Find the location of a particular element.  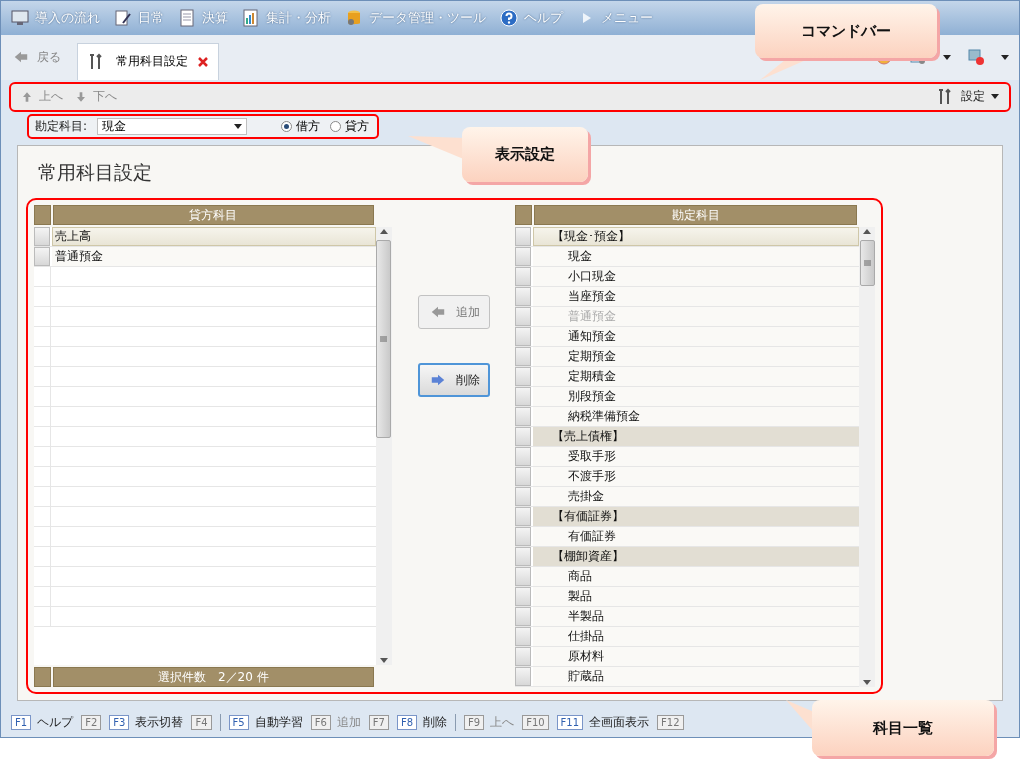

table-cell: 貯蔵品 is located at coordinates (696, 677).